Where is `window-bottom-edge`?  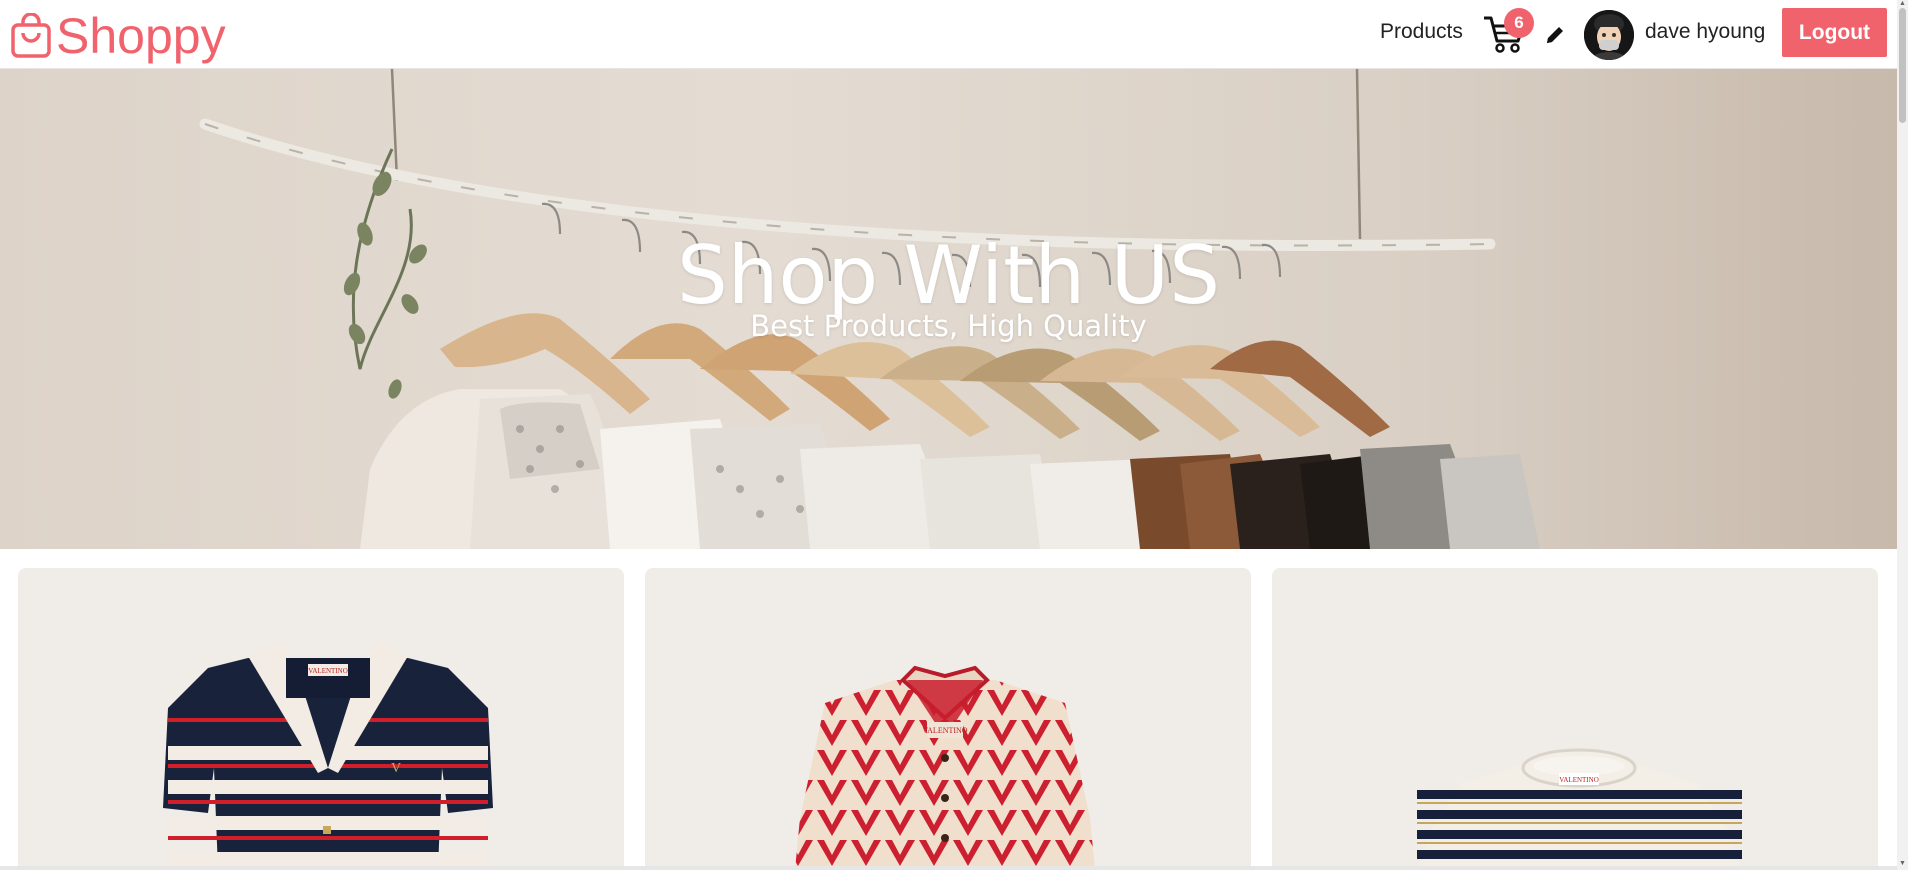
window-bottom-edge is located at coordinates (948, 868).